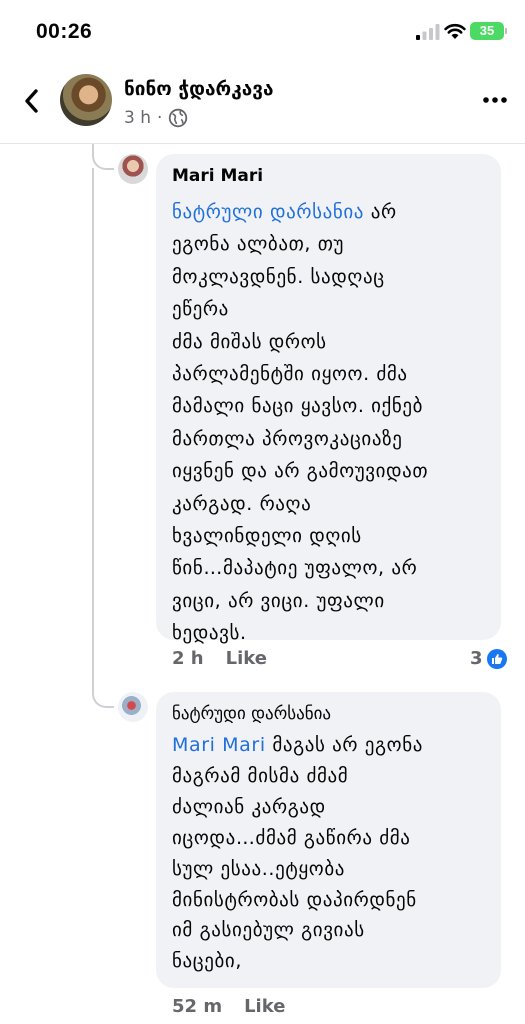 This screenshot has height=1024, width=525. I want to click on author-avatar, so click(86, 100).